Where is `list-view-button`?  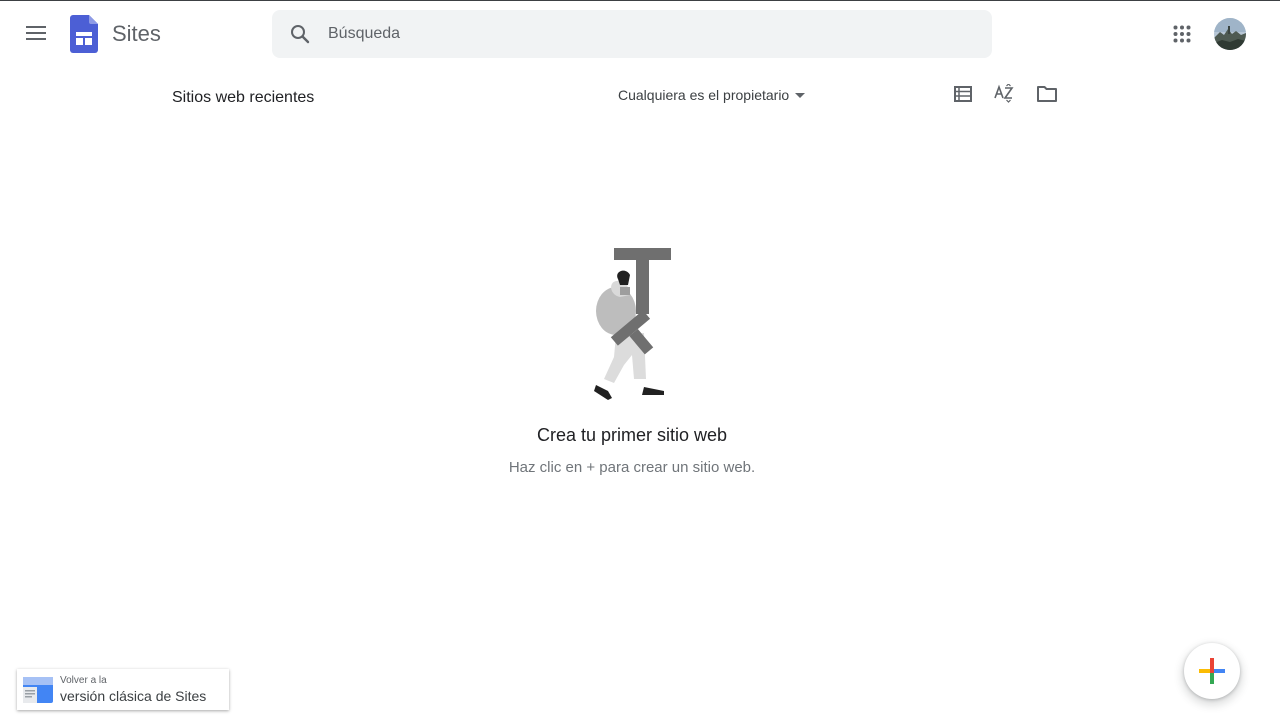
list-view-button is located at coordinates (963, 94).